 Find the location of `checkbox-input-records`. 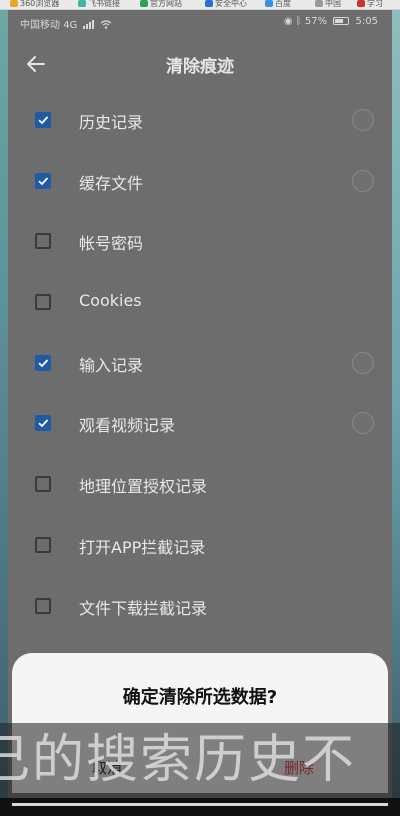

checkbox-input-records is located at coordinates (43, 362).